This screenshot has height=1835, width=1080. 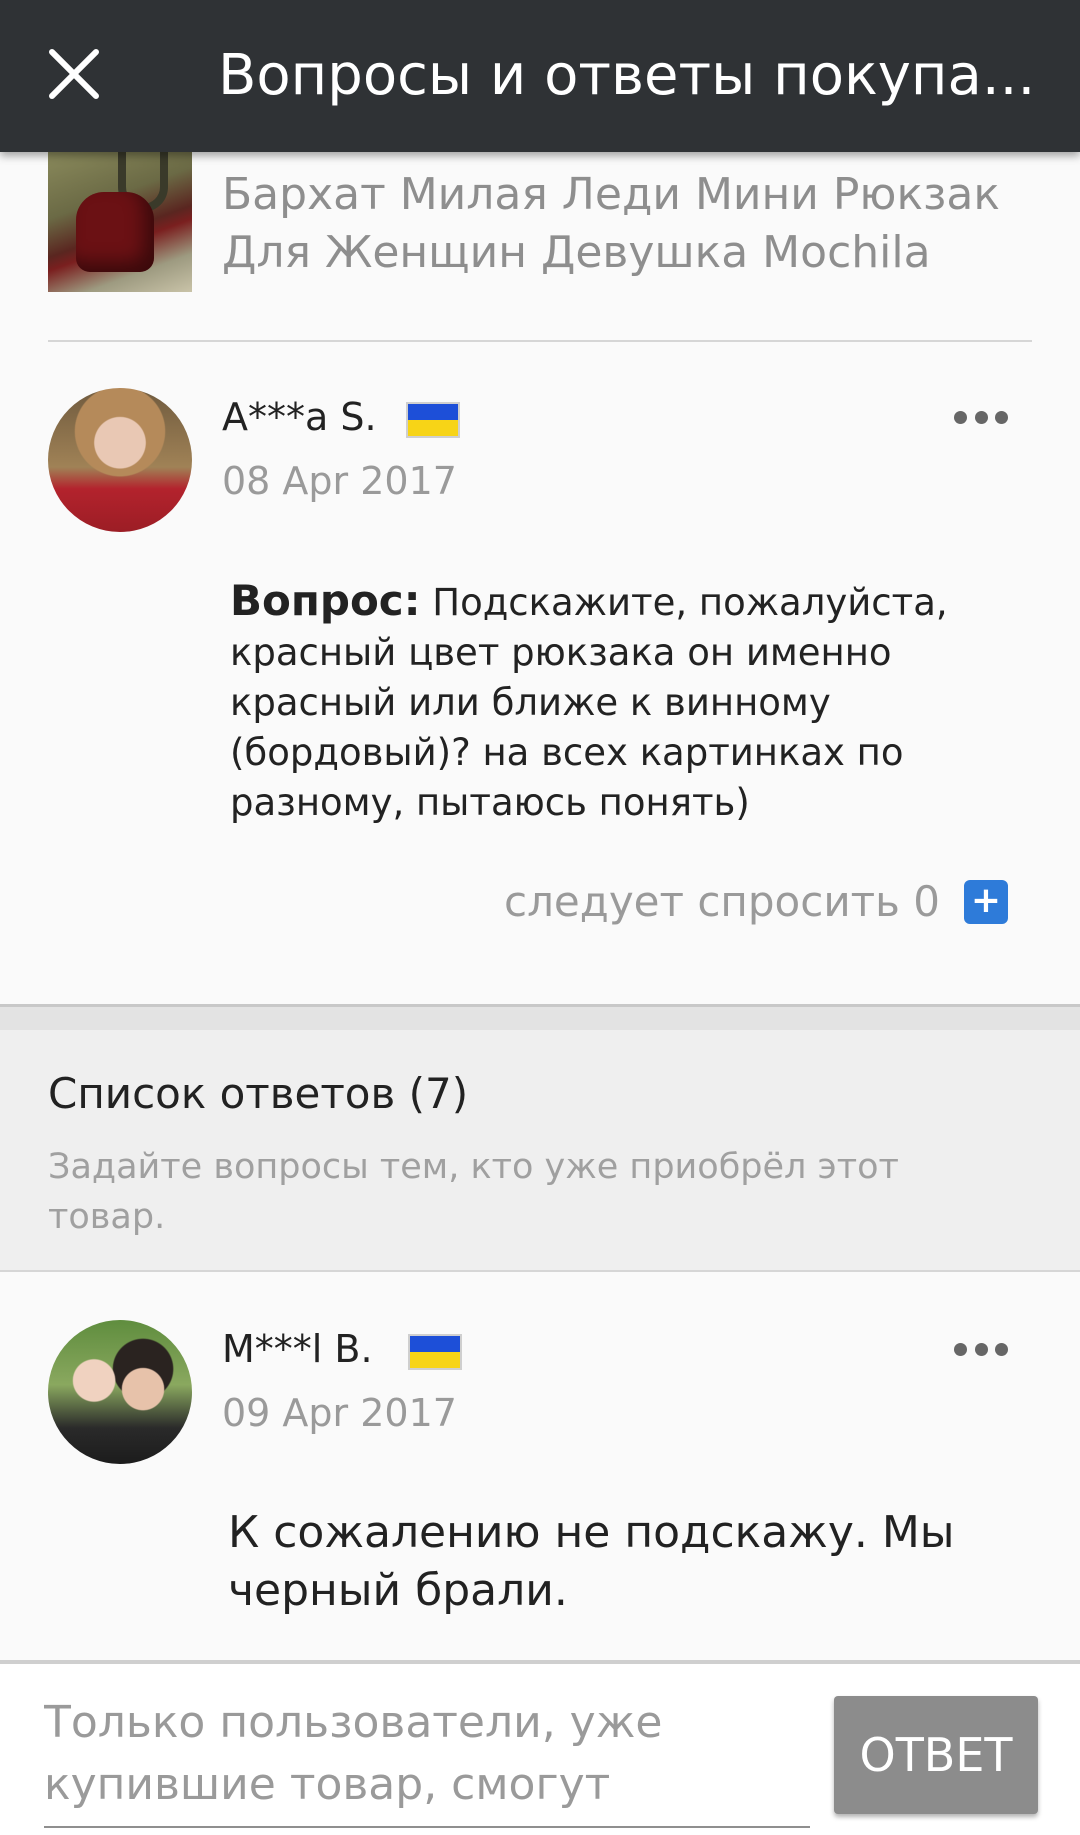 I want to click on section-divider, so click(x=540, y=1017).